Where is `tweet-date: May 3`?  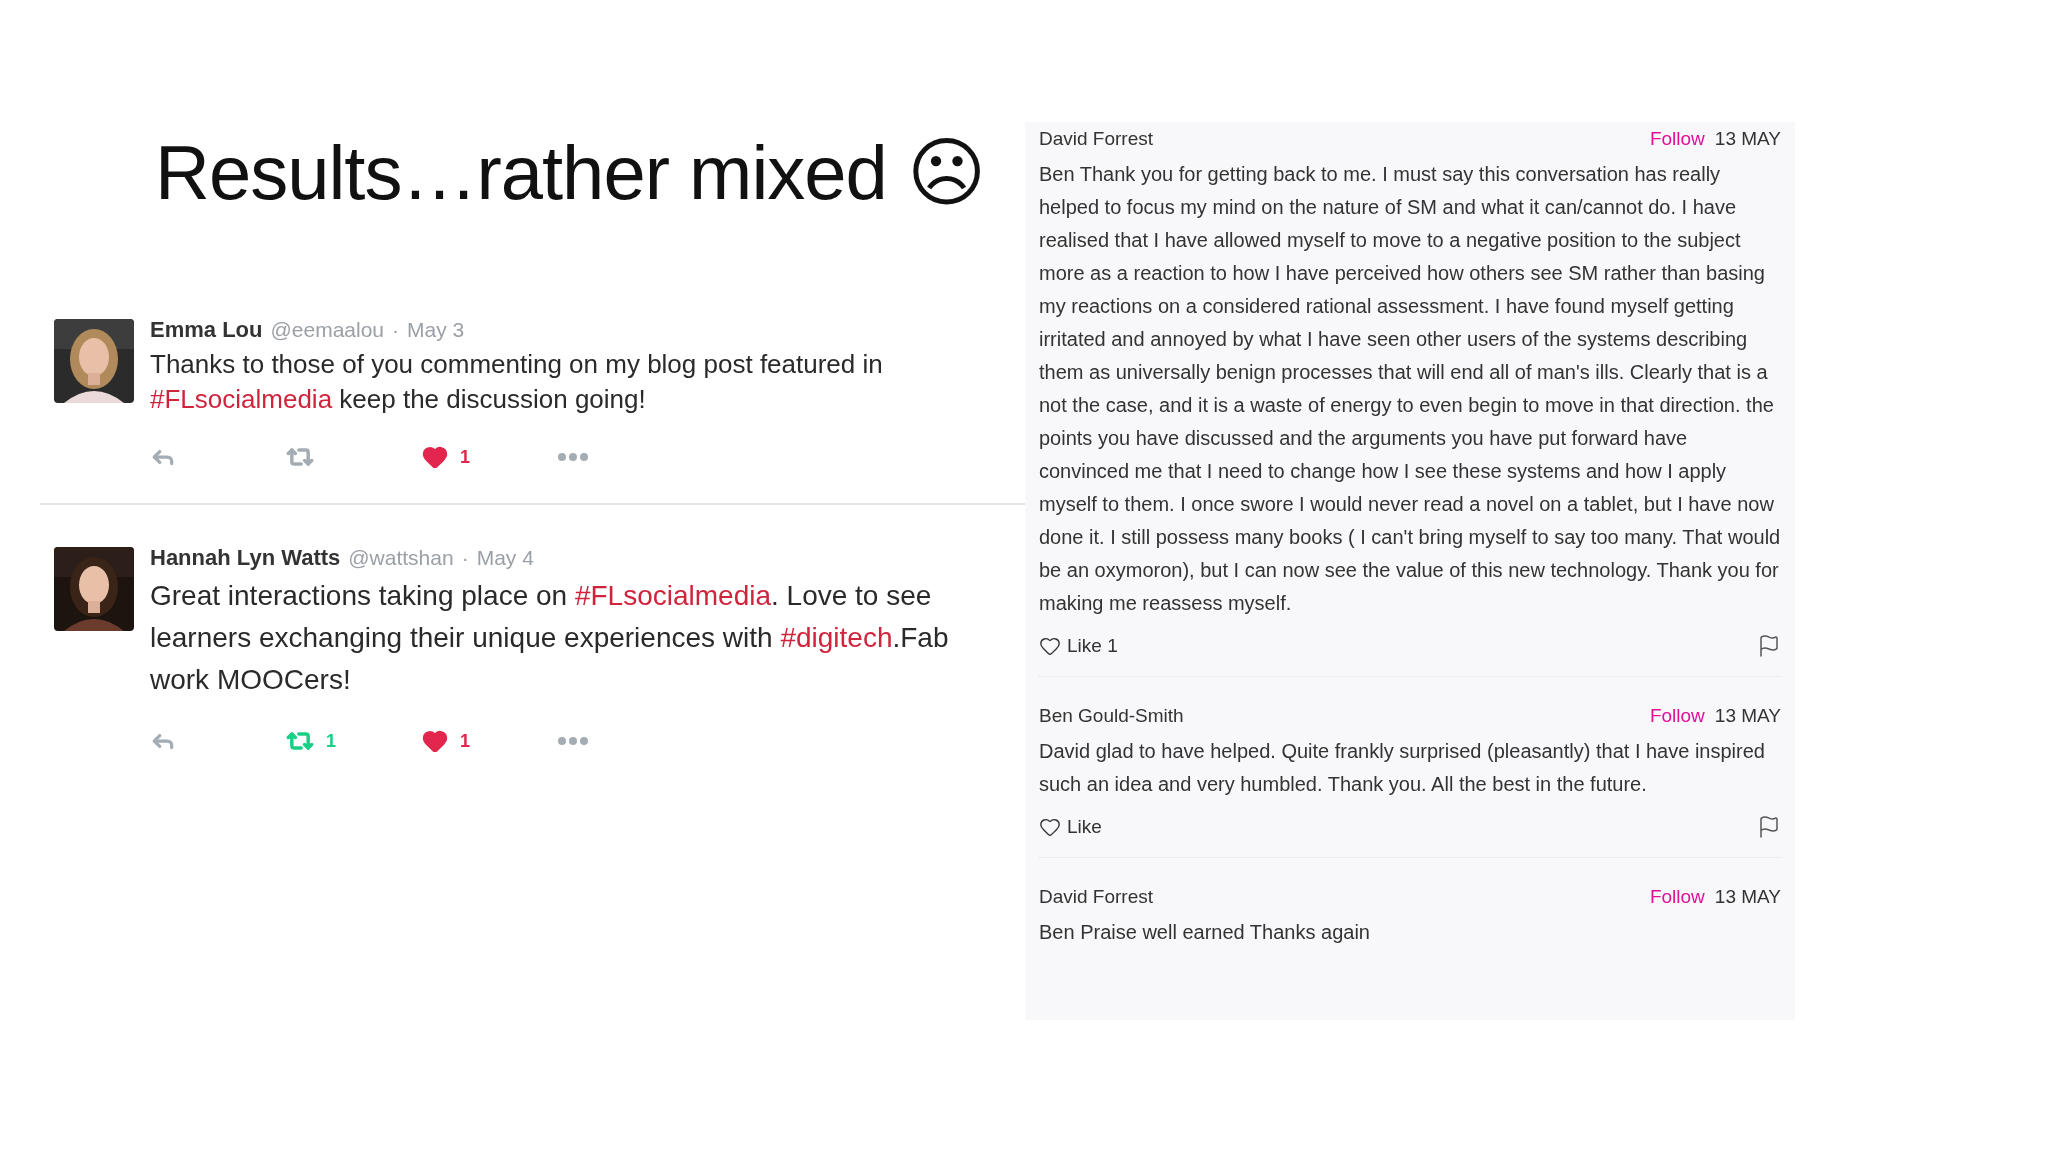
tweet-date: May 3 is located at coordinates (436, 330).